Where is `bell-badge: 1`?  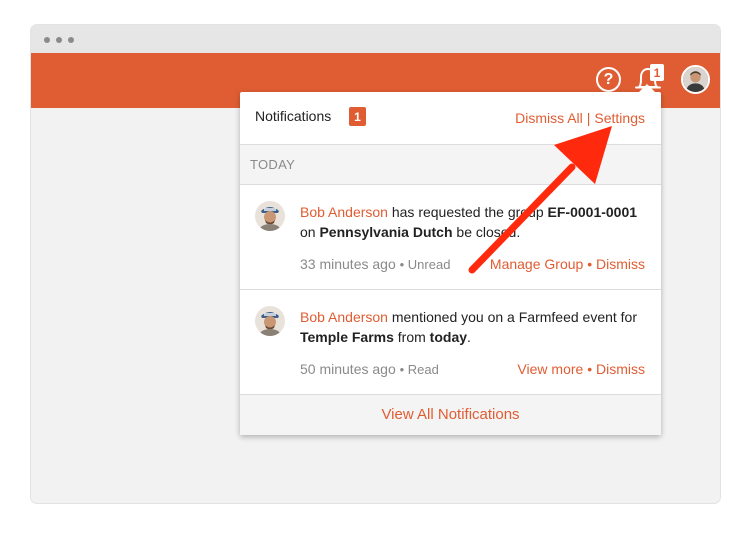
bell-badge: 1 is located at coordinates (657, 72).